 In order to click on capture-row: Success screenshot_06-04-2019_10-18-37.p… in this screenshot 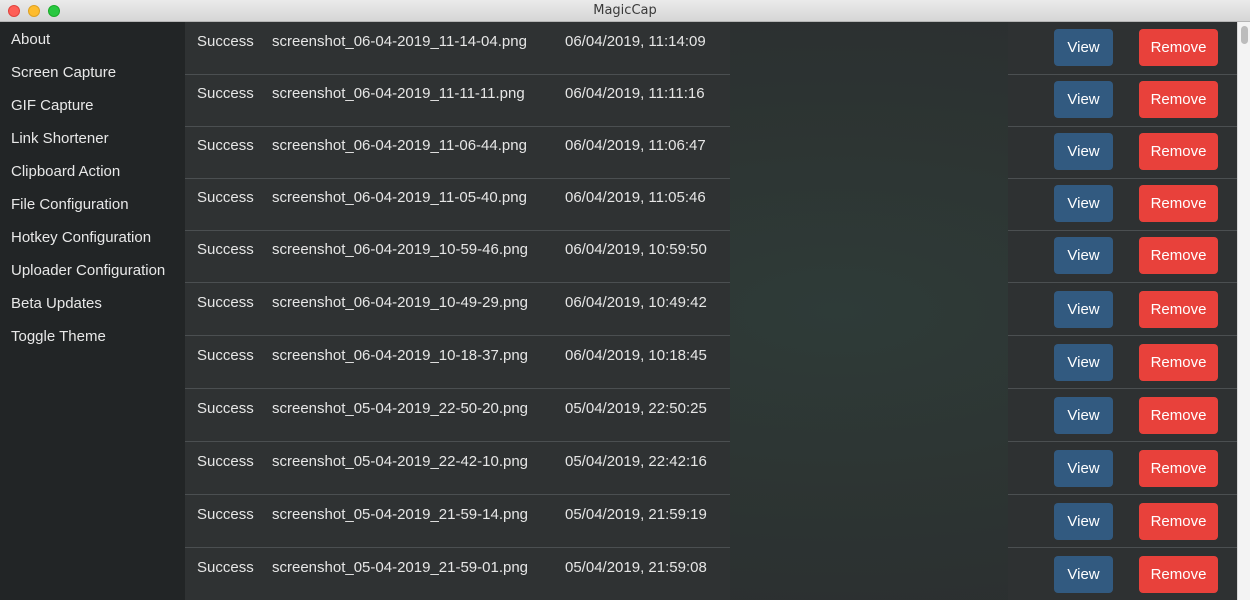, I will do `click(711, 362)`.